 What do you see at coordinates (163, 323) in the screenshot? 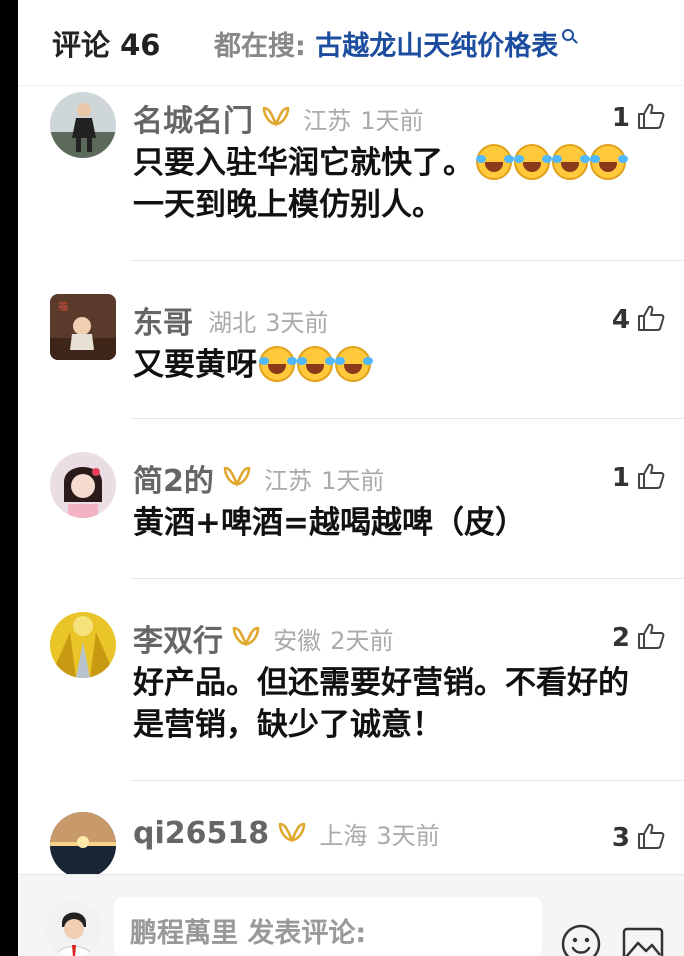
I see `username: 东哥` at bounding box center [163, 323].